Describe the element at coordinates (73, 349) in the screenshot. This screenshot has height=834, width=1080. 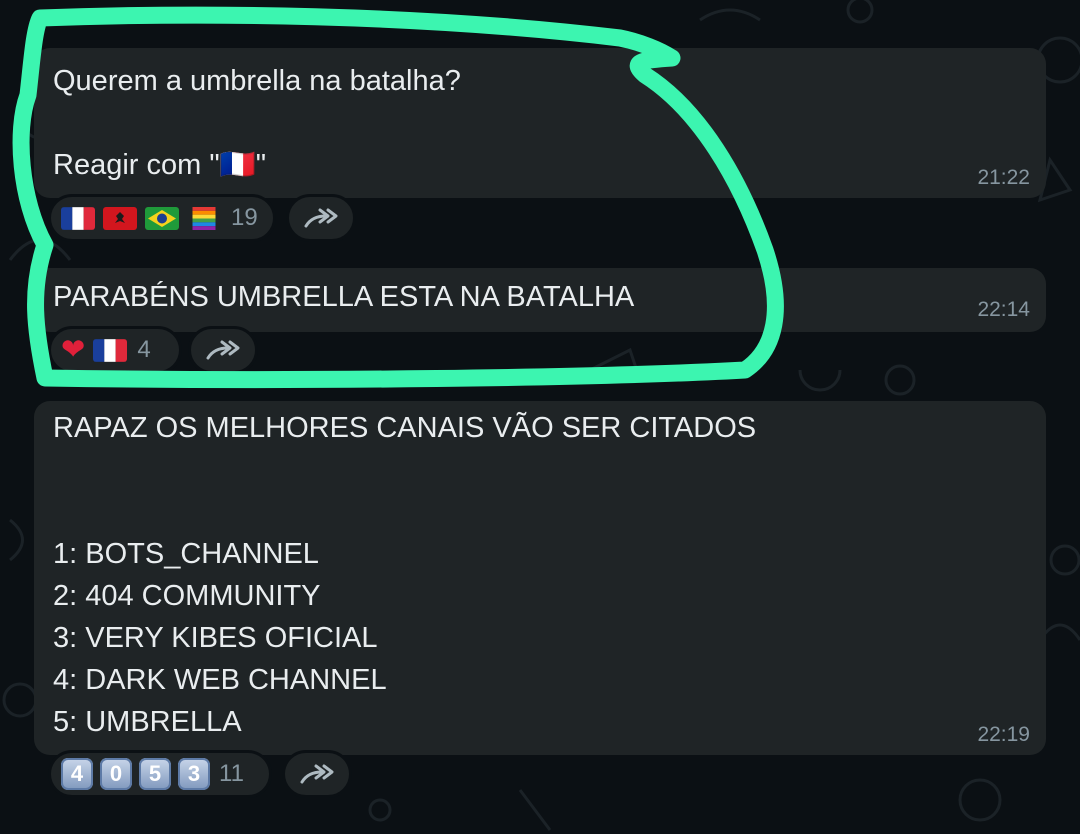
I see `red-heart-icon: ❤` at that location.